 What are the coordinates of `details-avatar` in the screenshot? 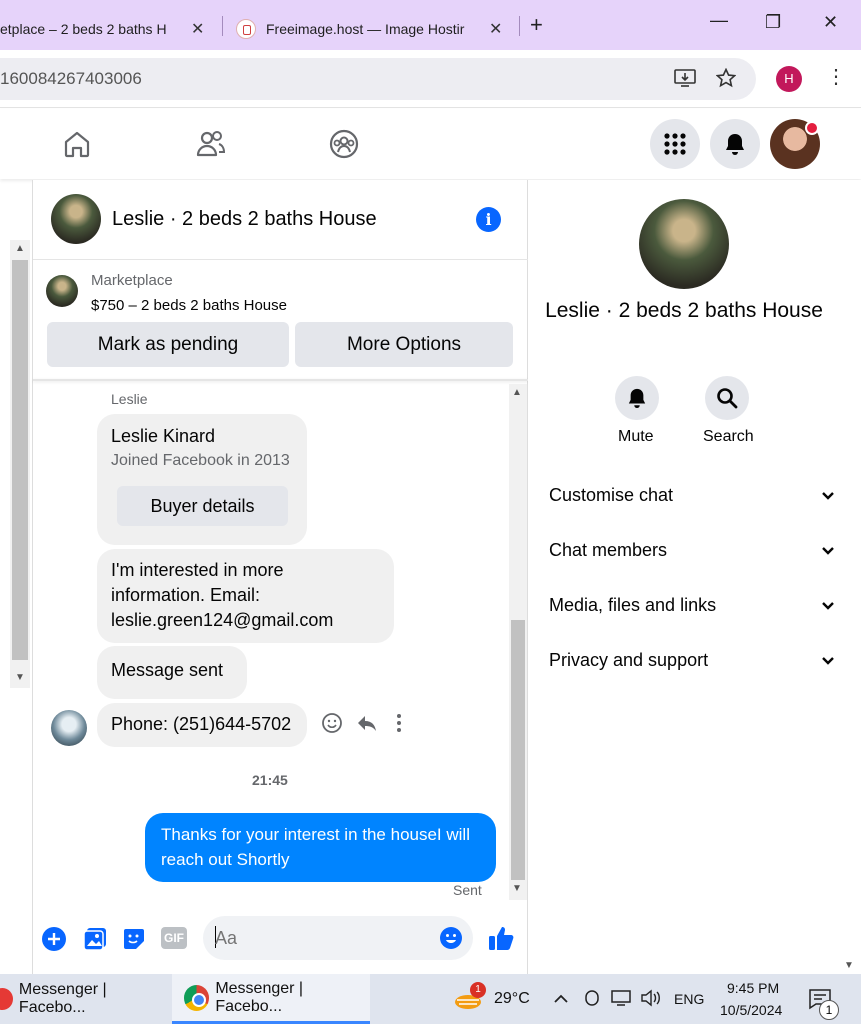 It's located at (684, 244).